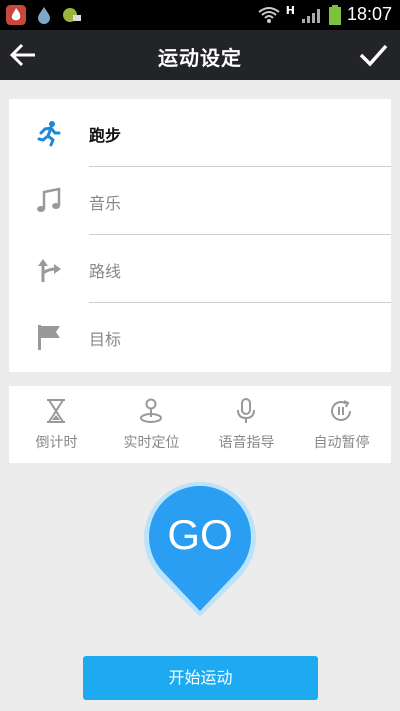 The width and height of the screenshot is (400, 711). I want to click on water-drop-icon, so click(44, 15).